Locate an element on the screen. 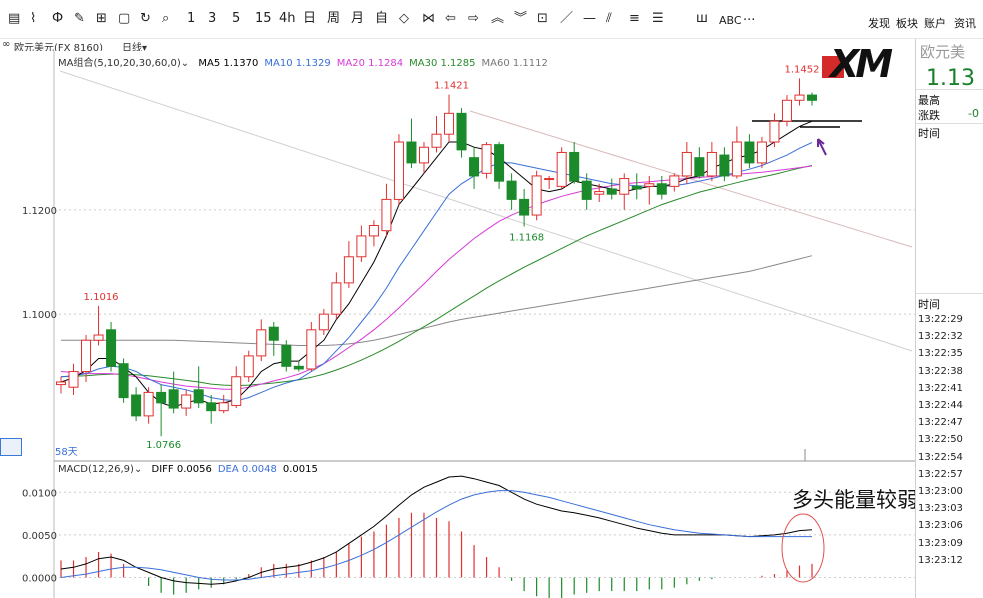 This screenshot has height=598, width=983. tick-time: 13:23:03 is located at coordinates (940, 509).